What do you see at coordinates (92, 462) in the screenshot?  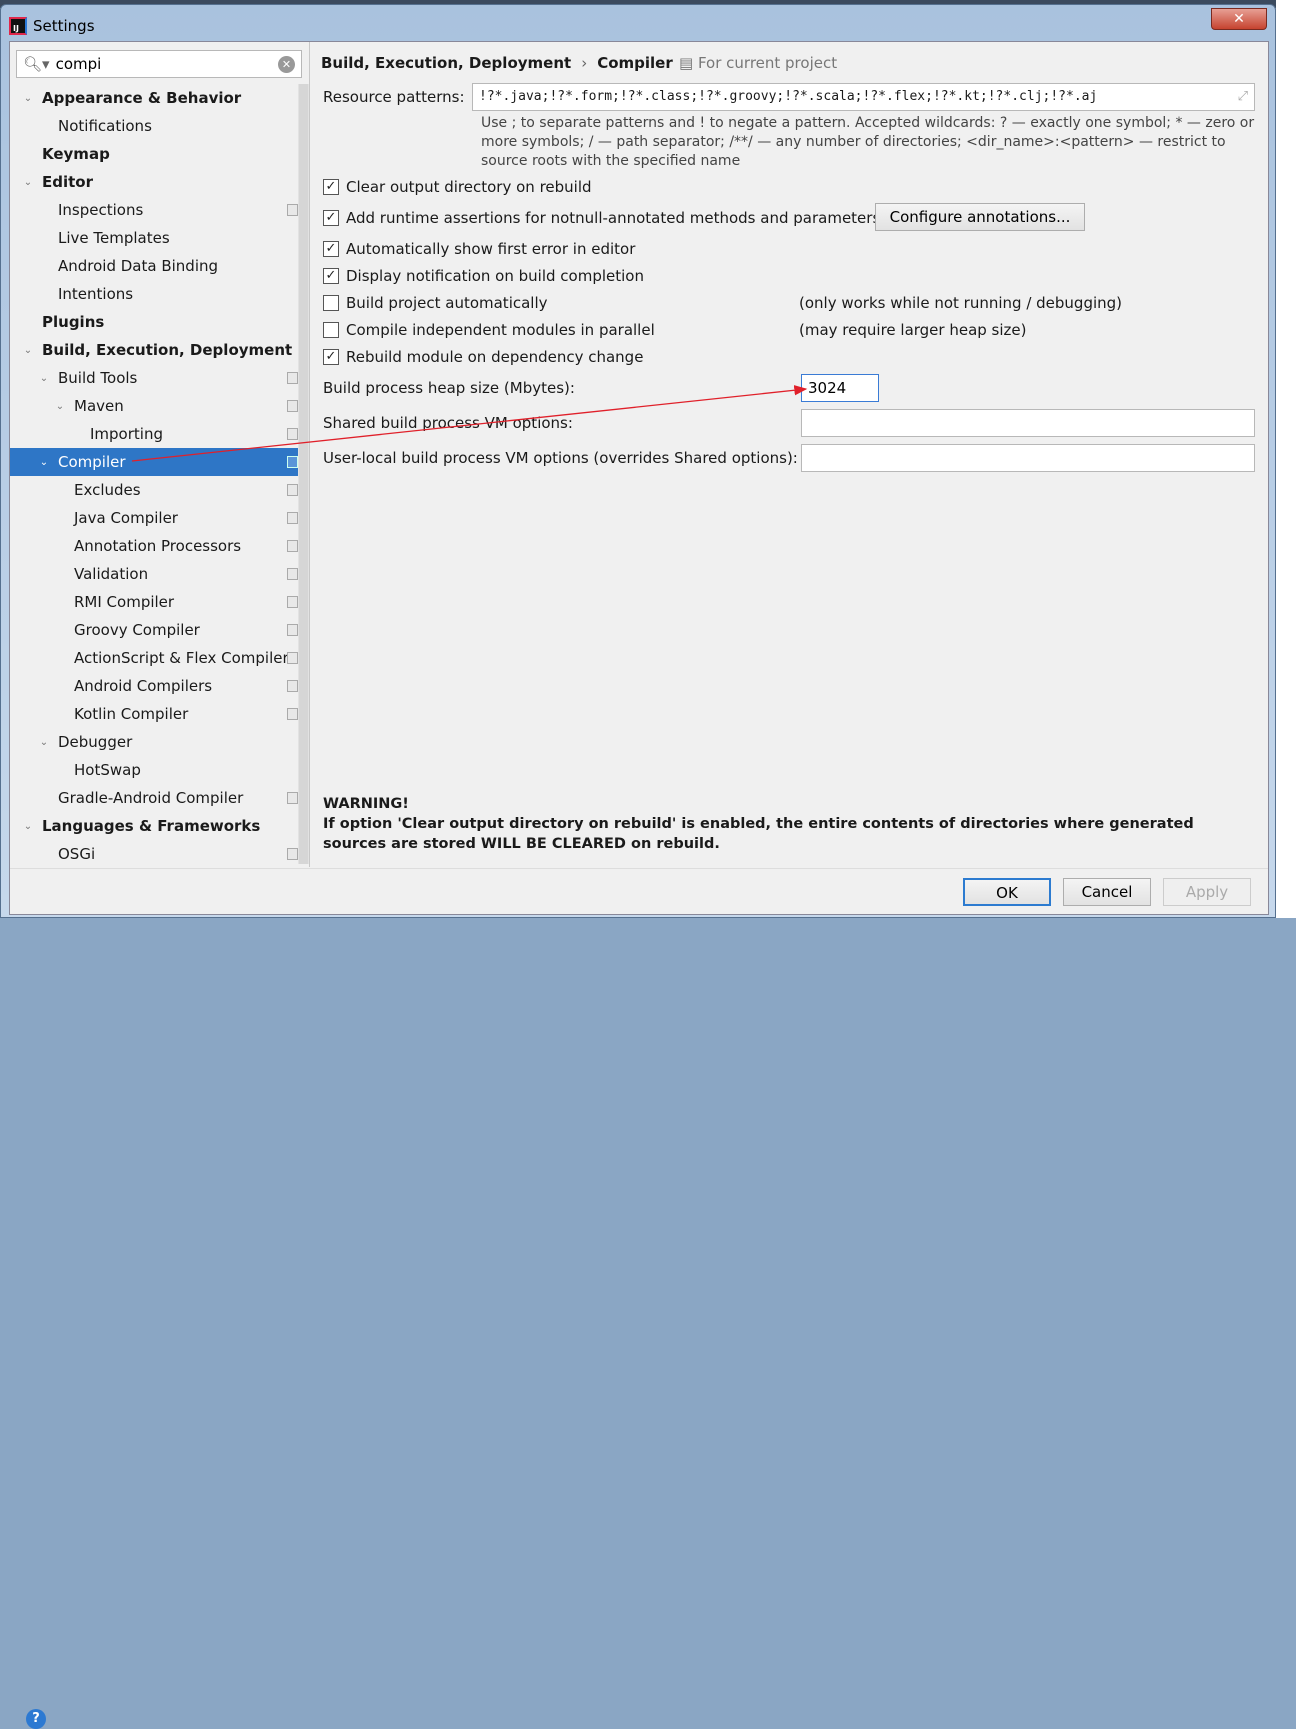 I see `tree-item-label: Compiler` at bounding box center [92, 462].